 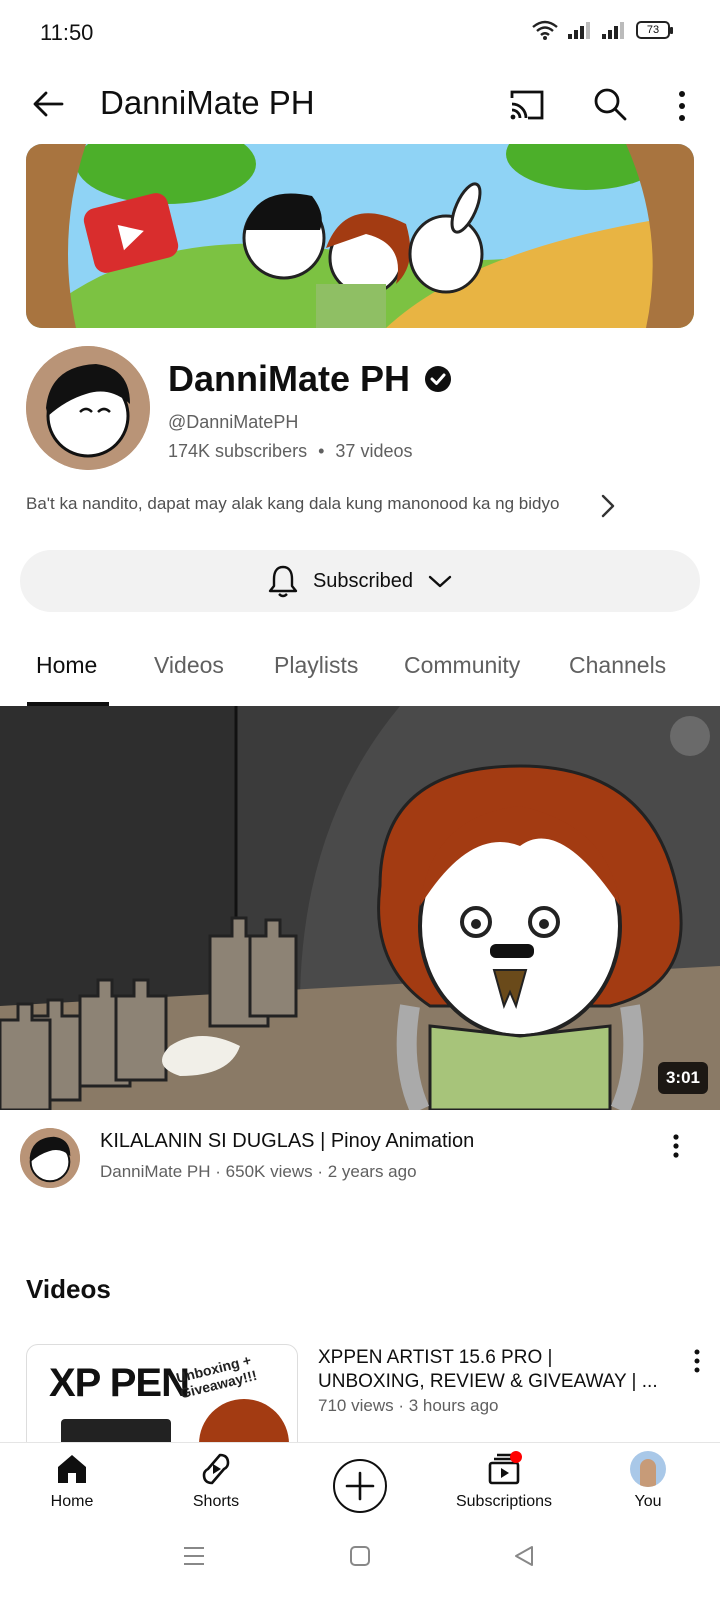 I want to click on channel-tabs: Home Videos Playlists Community Channels, so click(x=360, y=670).